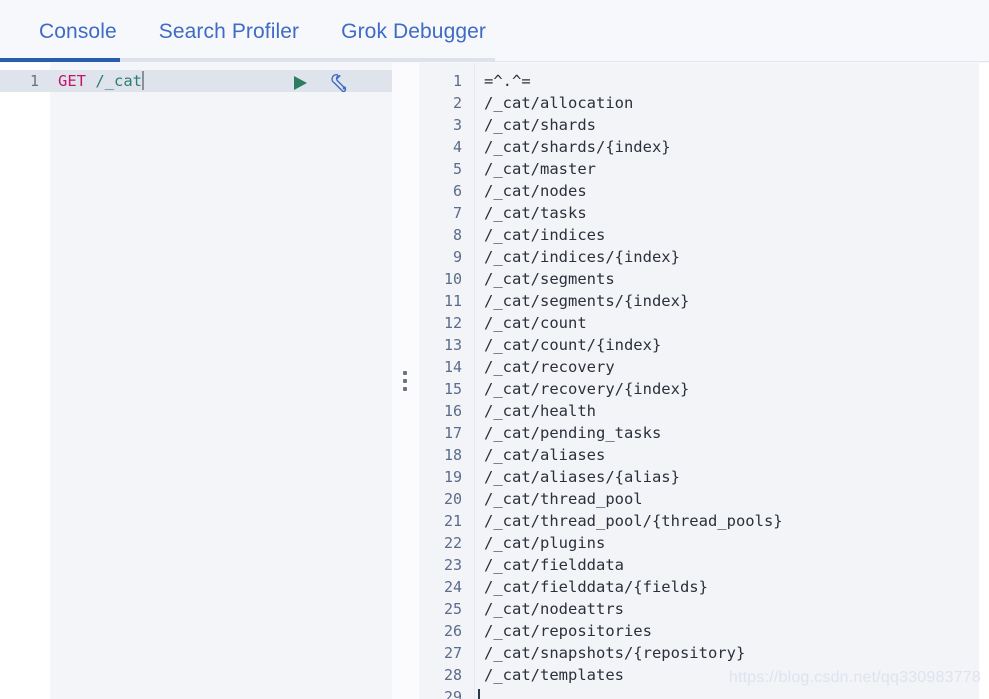 The image size is (989, 699). Describe the element at coordinates (573, 433) in the screenshot. I see `response-code-line: /_cat/pending_tasks` at that location.